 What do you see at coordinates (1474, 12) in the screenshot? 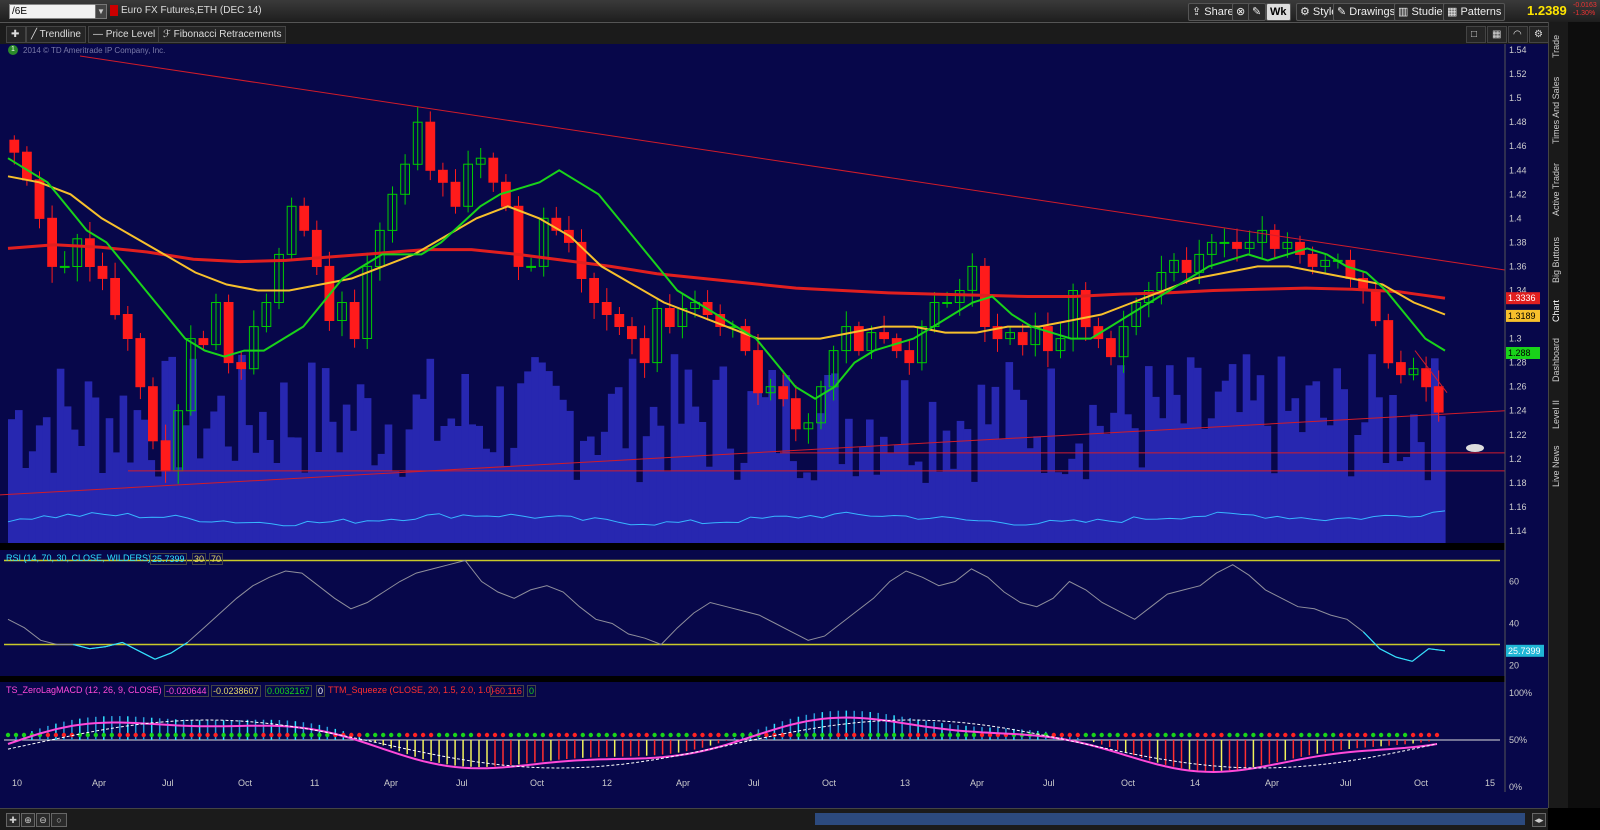
I see `patterns-button: ▦ Patterns` at bounding box center [1474, 12].